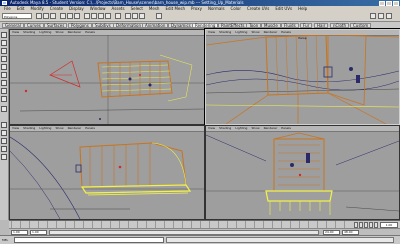 The width and height of the screenshot is (400, 244). What do you see at coordinates (4, 59) in the screenshot?
I see `move-tool-icon` at bounding box center [4, 59].